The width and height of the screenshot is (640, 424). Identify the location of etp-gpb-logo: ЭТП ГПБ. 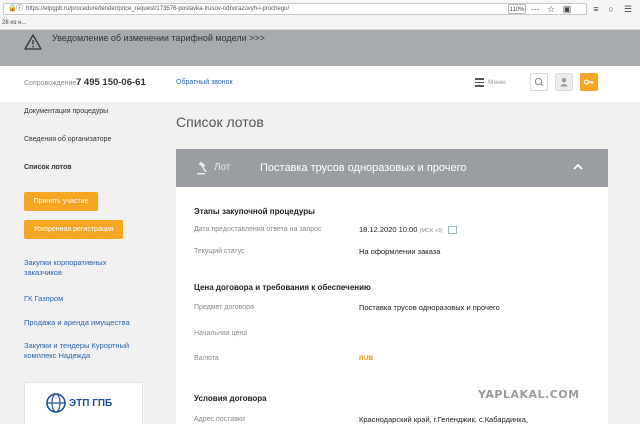
(83, 403).